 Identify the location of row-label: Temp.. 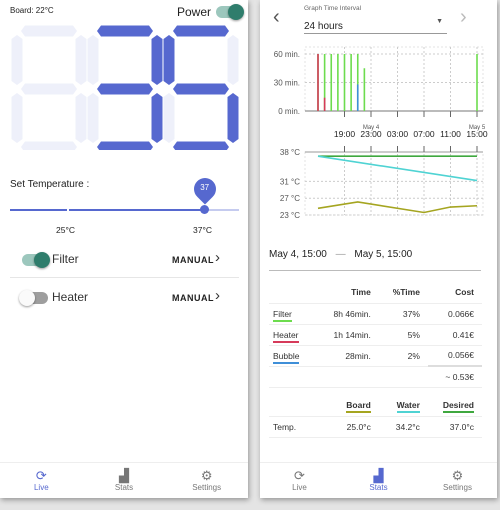
(293, 427).